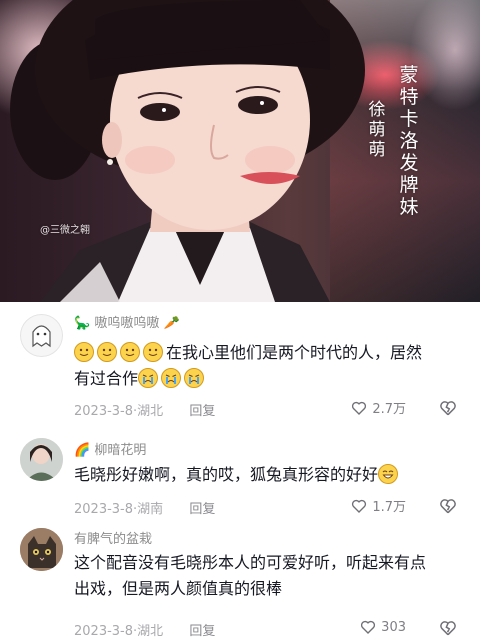 The width and height of the screenshot is (480, 640). What do you see at coordinates (248, 365) in the screenshot?
I see `comment-text: 在我心里他们是两个时代的人，居然 有过合作` at bounding box center [248, 365].